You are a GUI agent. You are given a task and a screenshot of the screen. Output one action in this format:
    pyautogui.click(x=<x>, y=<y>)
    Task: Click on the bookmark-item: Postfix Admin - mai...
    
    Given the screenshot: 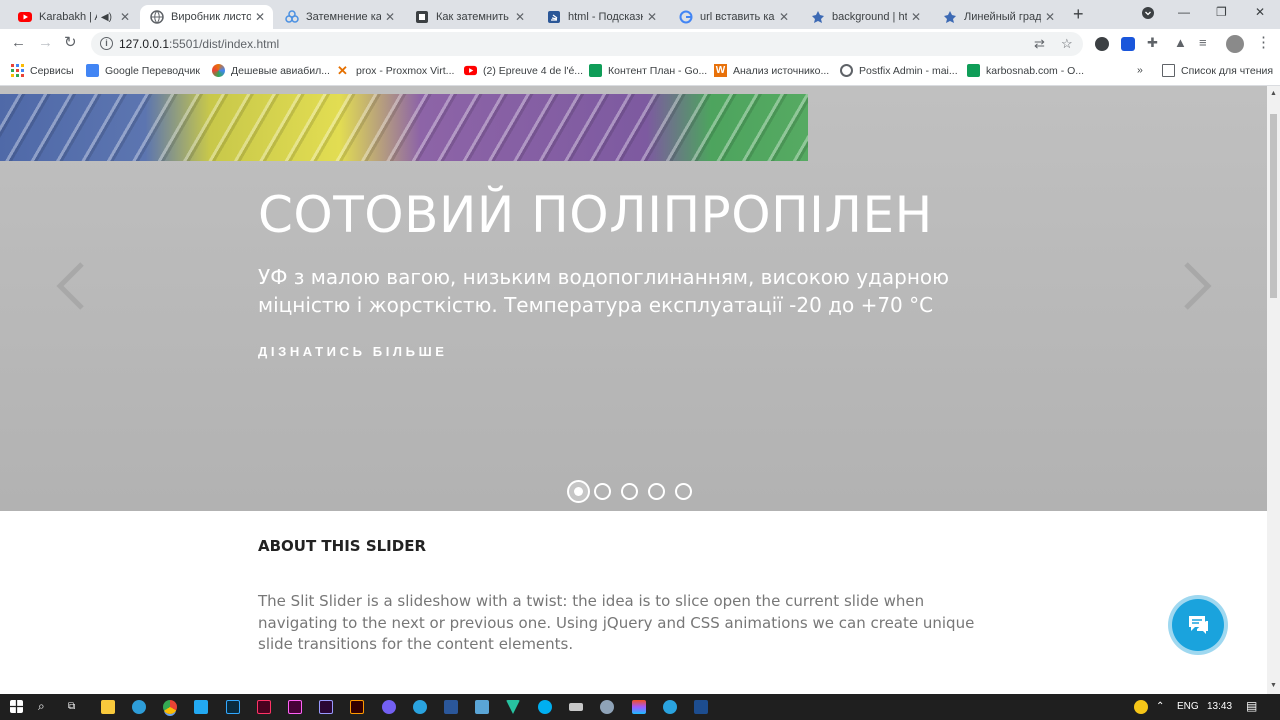 What is the action you would take?
    pyautogui.click(x=899, y=70)
    